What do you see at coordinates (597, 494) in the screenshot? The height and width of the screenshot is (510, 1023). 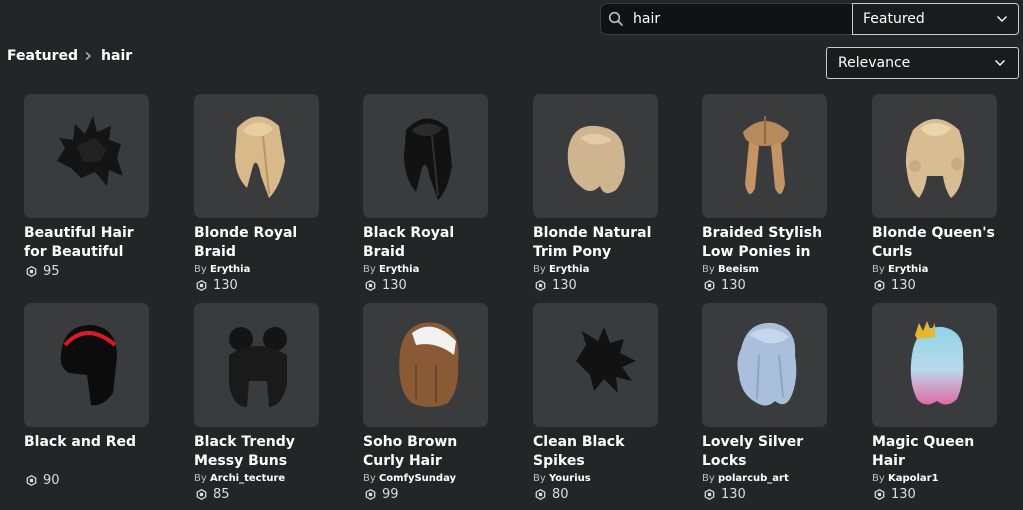 I see `item-price: 80` at bounding box center [597, 494].